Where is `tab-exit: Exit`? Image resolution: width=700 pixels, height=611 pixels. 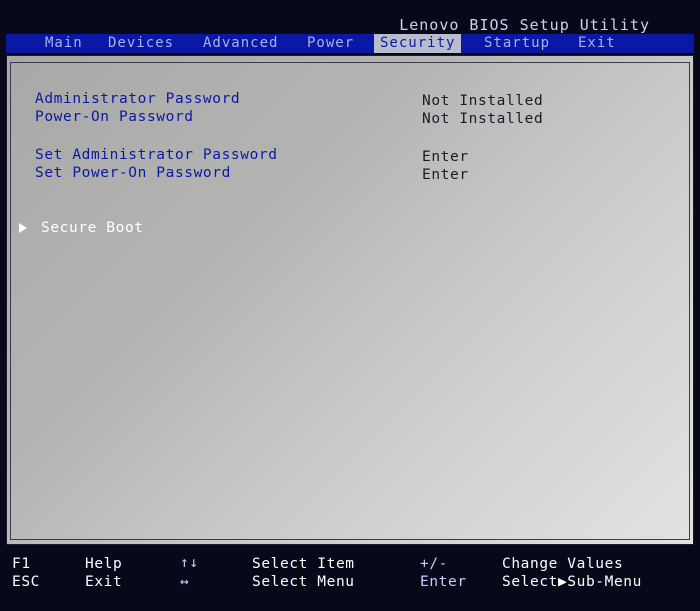
tab-exit: Exit is located at coordinates (597, 43).